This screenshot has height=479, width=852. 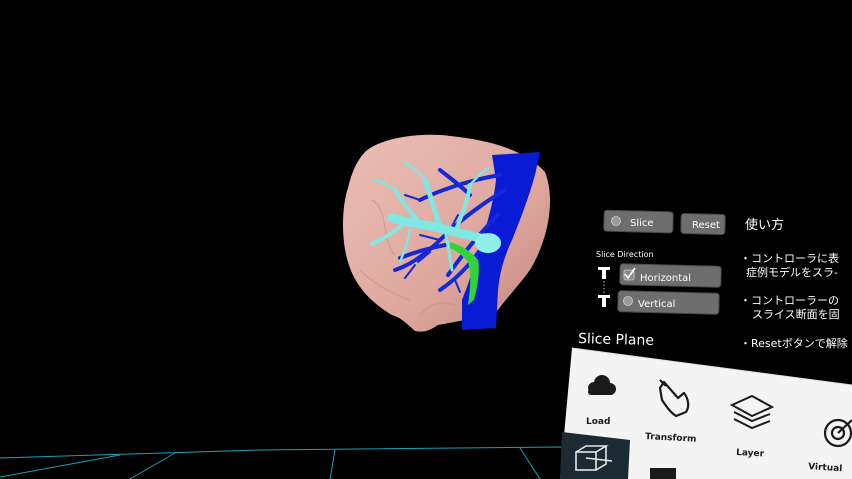 What do you see at coordinates (750, 453) in the screenshot?
I see `layer-label: Layer` at bounding box center [750, 453].